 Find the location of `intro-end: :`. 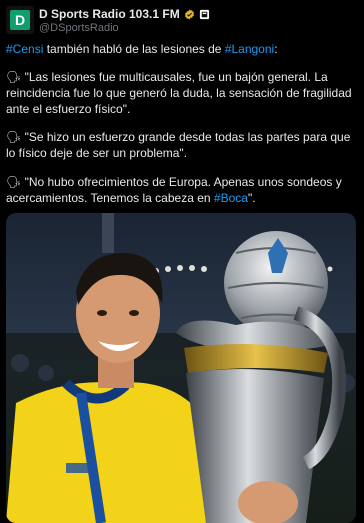

intro-end: : is located at coordinates (276, 49).